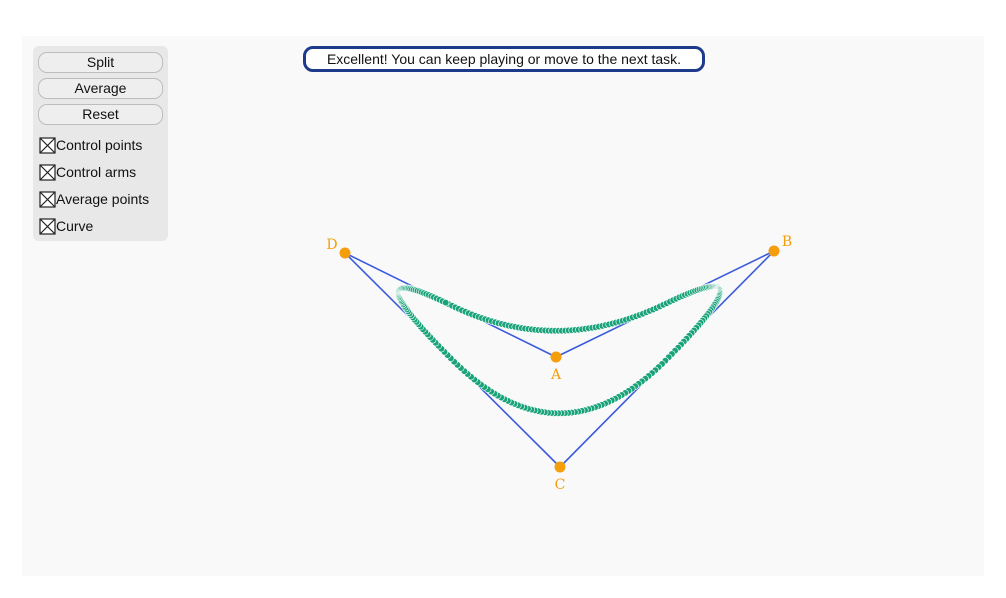 The height and width of the screenshot is (598, 1006). I want to click on control-point-c, so click(560, 467).